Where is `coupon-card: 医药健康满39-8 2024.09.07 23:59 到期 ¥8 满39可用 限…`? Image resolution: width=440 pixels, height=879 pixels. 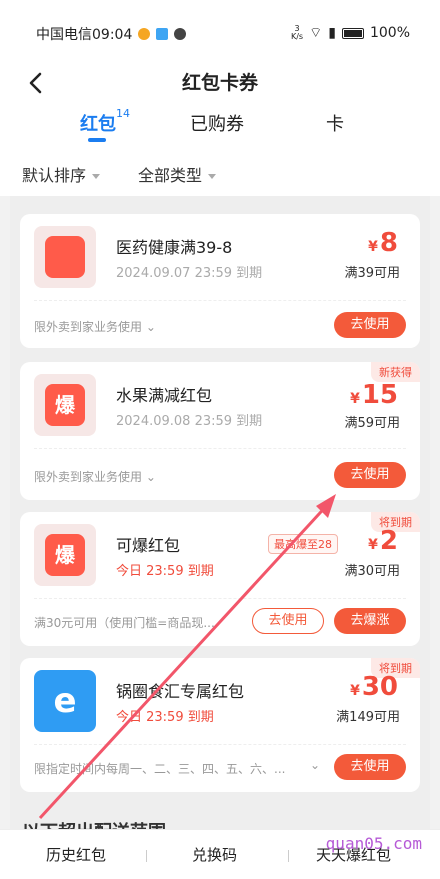 coupon-card: 医药健康满39-8 2024.09.07 23:59 到期 ¥8 满39可用 限… is located at coordinates (220, 281).